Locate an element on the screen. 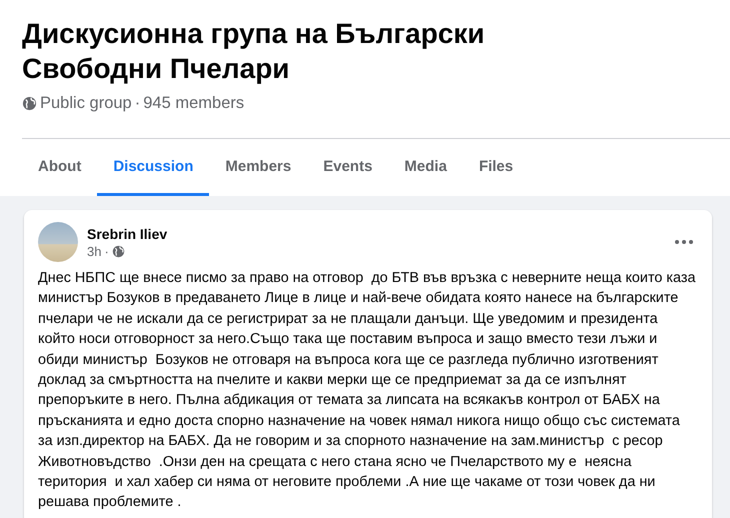  group-title: Дискусионна група на Български Свободни Пчелари is located at coordinates (254, 51).